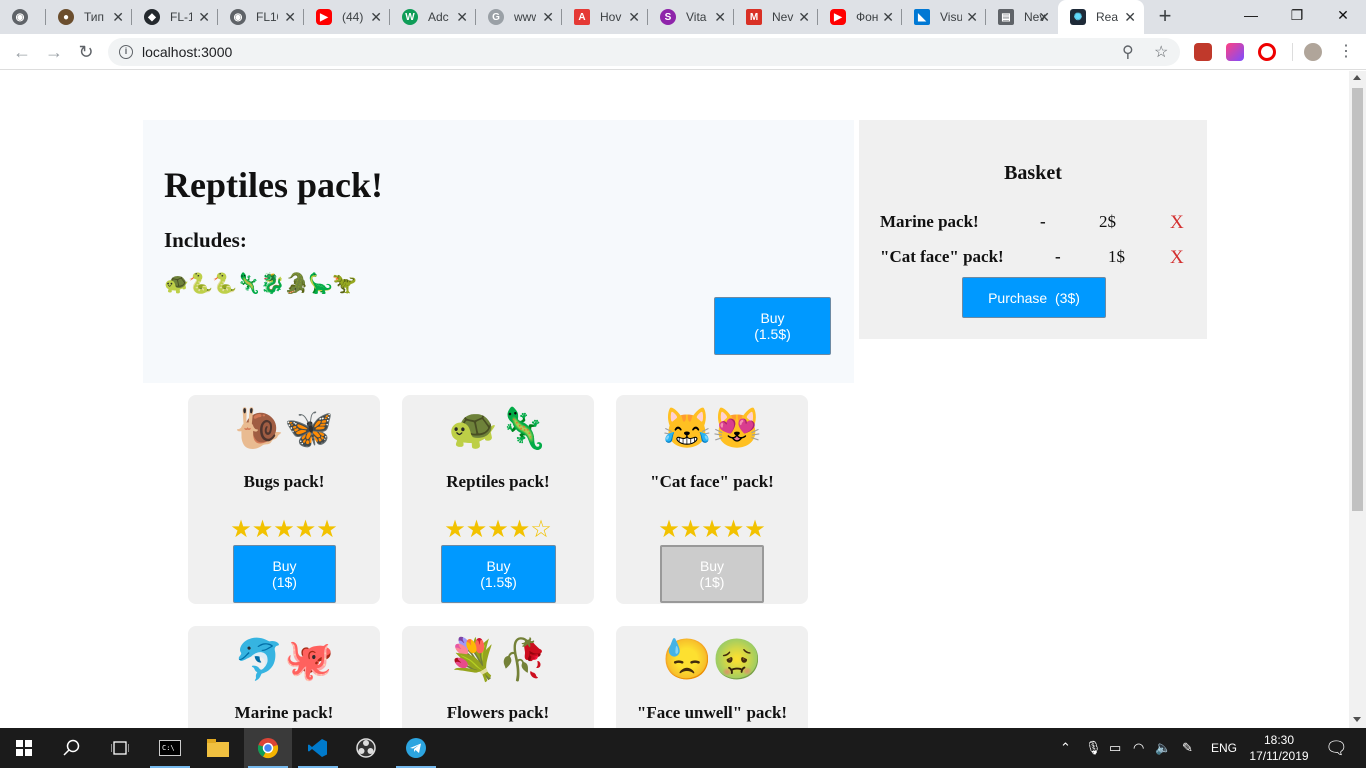  Describe the element at coordinates (1297, 15) in the screenshot. I see `maximize-button: ❐` at that location.